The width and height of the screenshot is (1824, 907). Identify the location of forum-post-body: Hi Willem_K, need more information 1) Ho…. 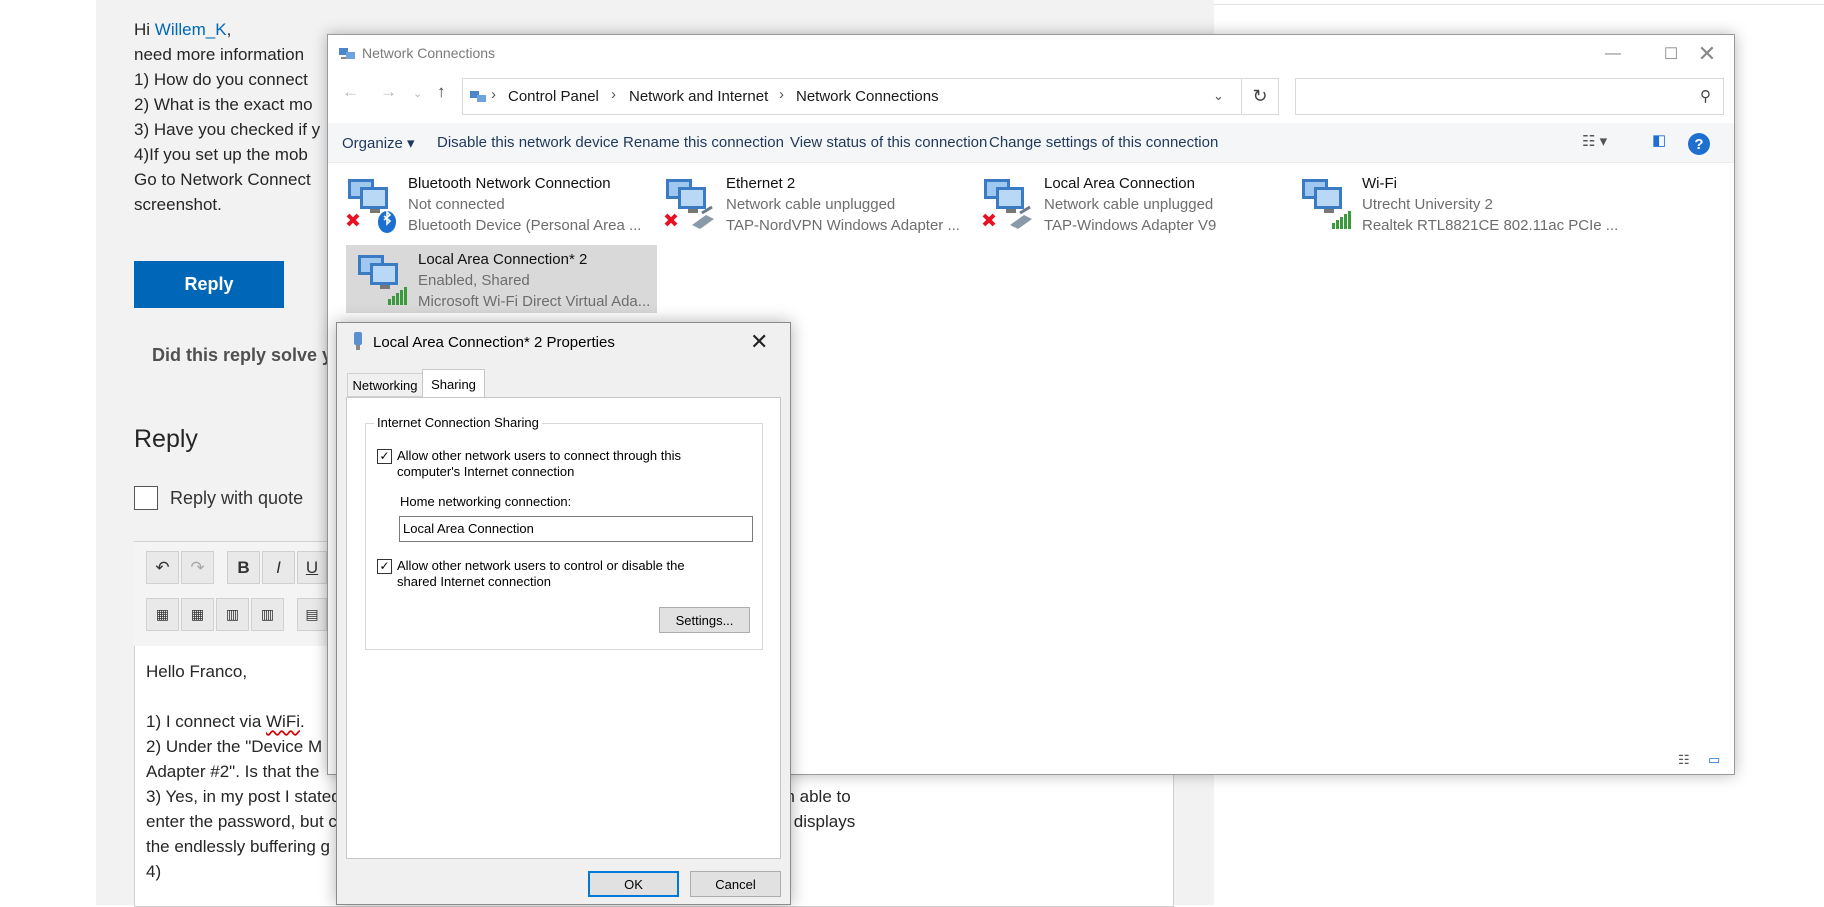
(227, 117).